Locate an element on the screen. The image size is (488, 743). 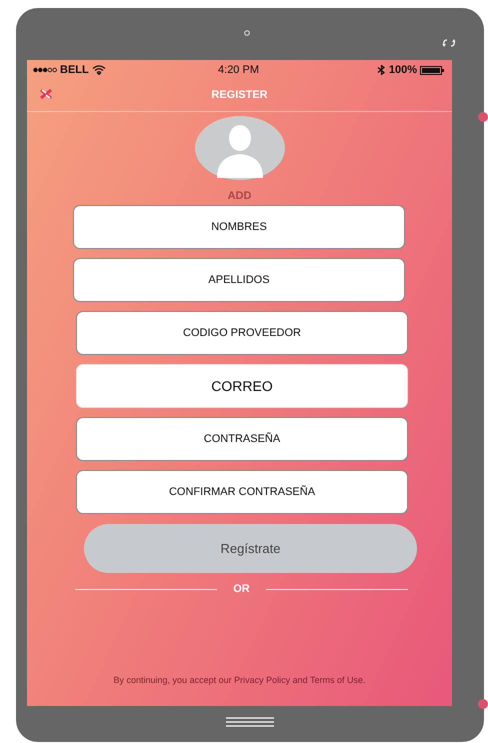
signal-icon is located at coordinates (45, 70).